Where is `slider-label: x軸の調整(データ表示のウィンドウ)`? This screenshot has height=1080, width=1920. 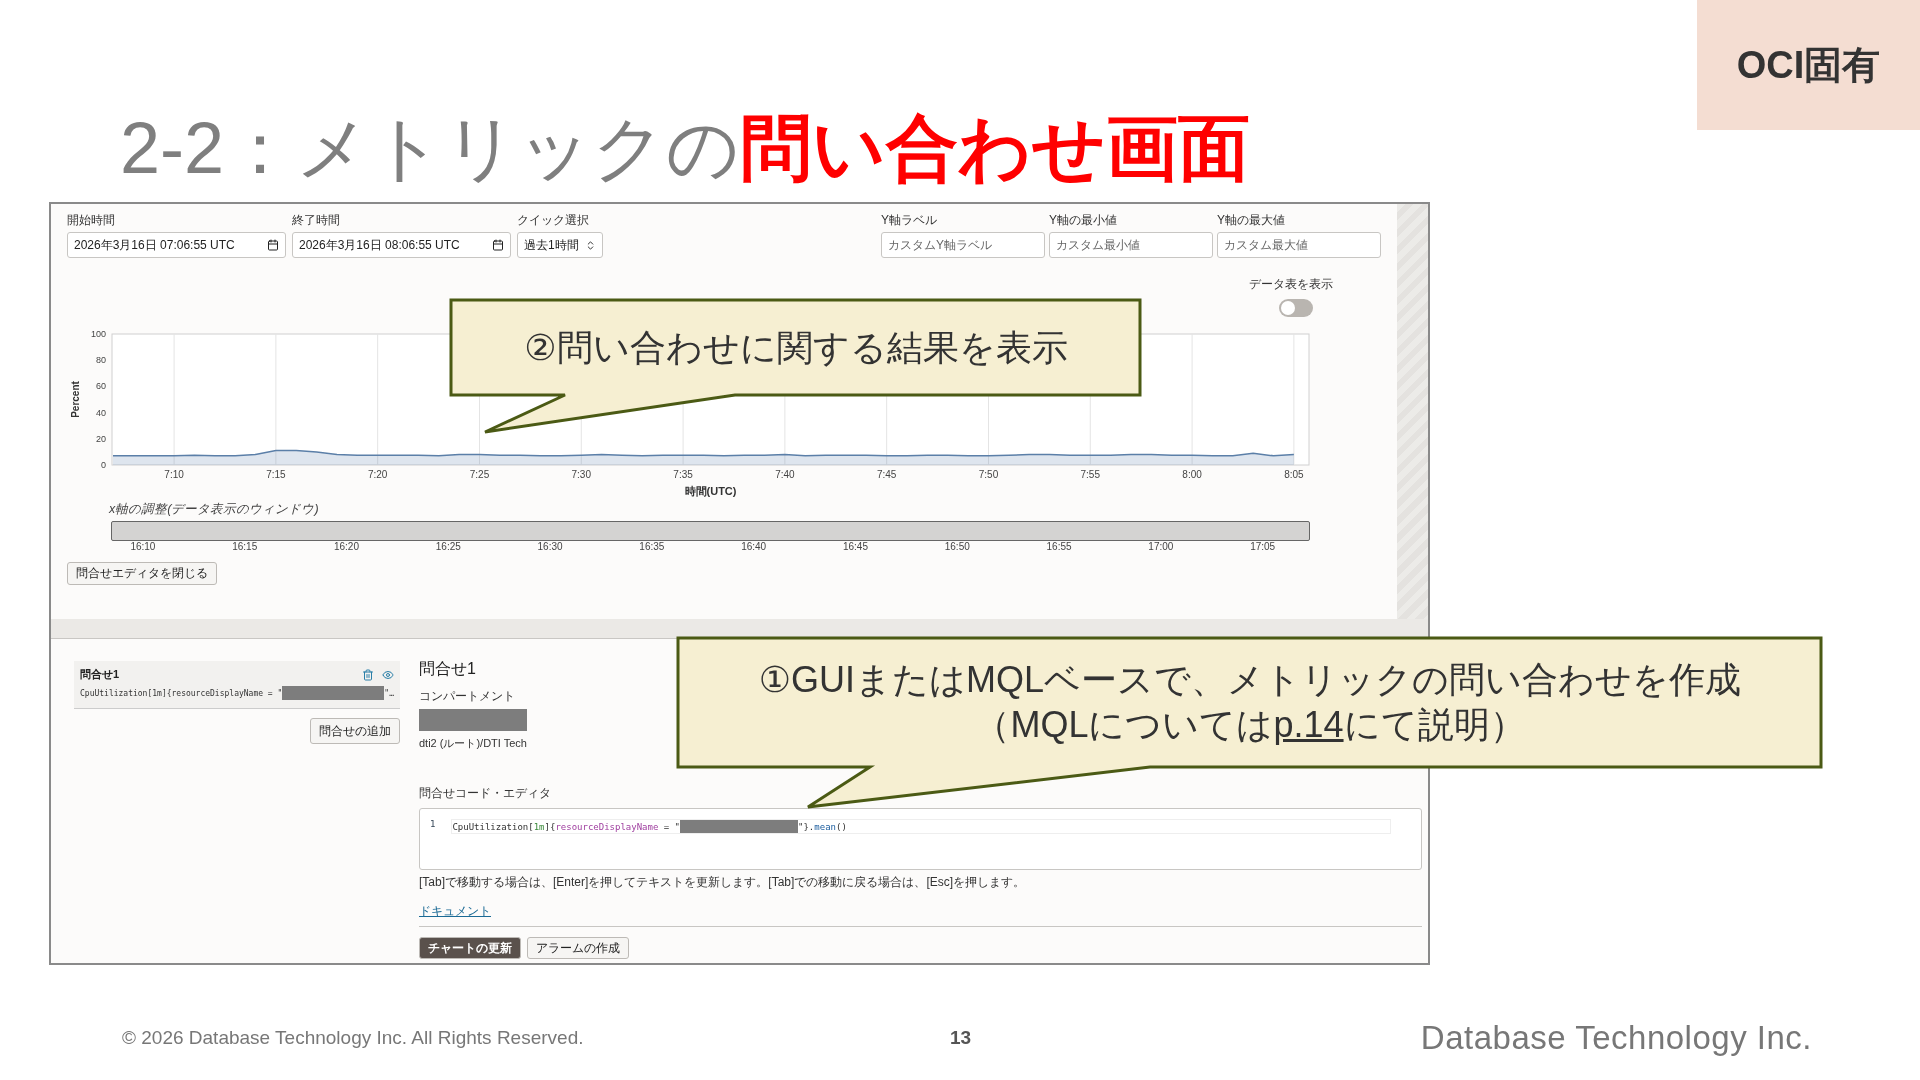 slider-label: x軸の調整(データ表示のウィンドウ) is located at coordinates (214, 509).